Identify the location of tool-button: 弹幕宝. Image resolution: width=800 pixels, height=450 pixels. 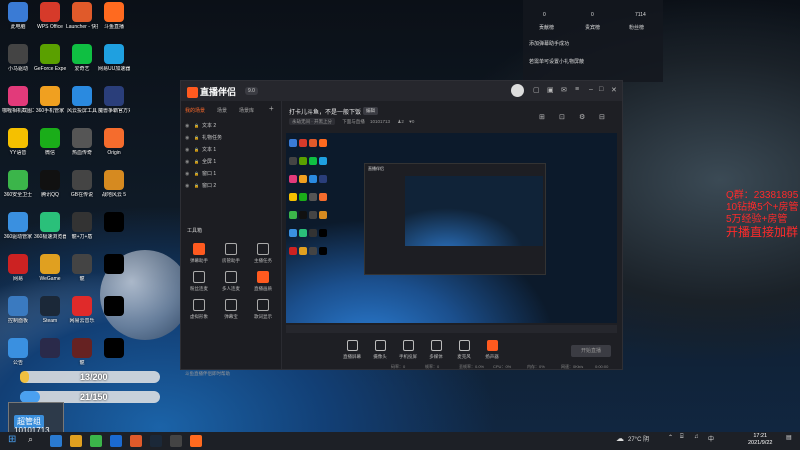
(231, 309).